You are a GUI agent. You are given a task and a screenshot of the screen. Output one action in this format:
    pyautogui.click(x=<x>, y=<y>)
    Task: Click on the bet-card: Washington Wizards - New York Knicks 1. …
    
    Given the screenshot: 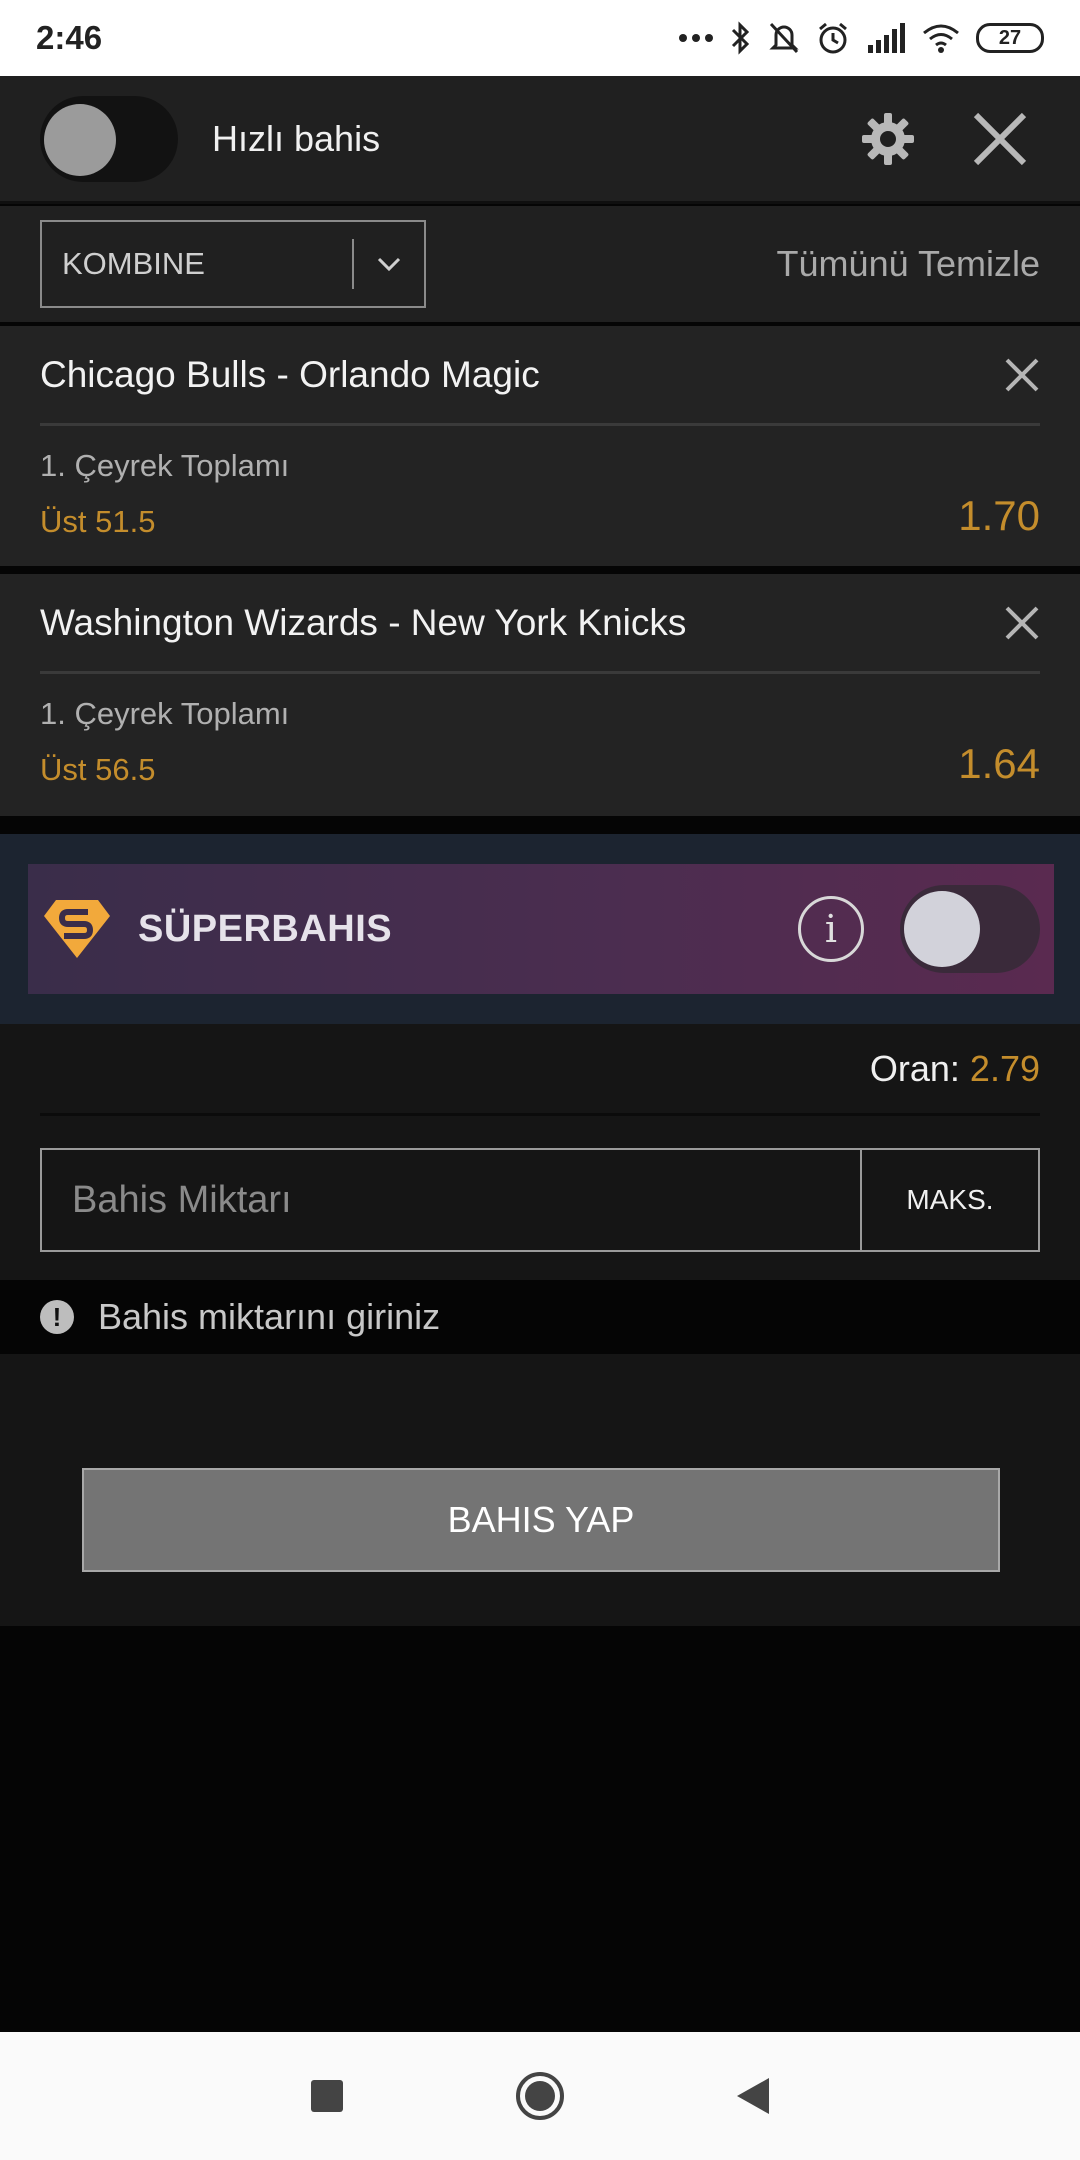 What is the action you would take?
    pyautogui.click(x=540, y=695)
    